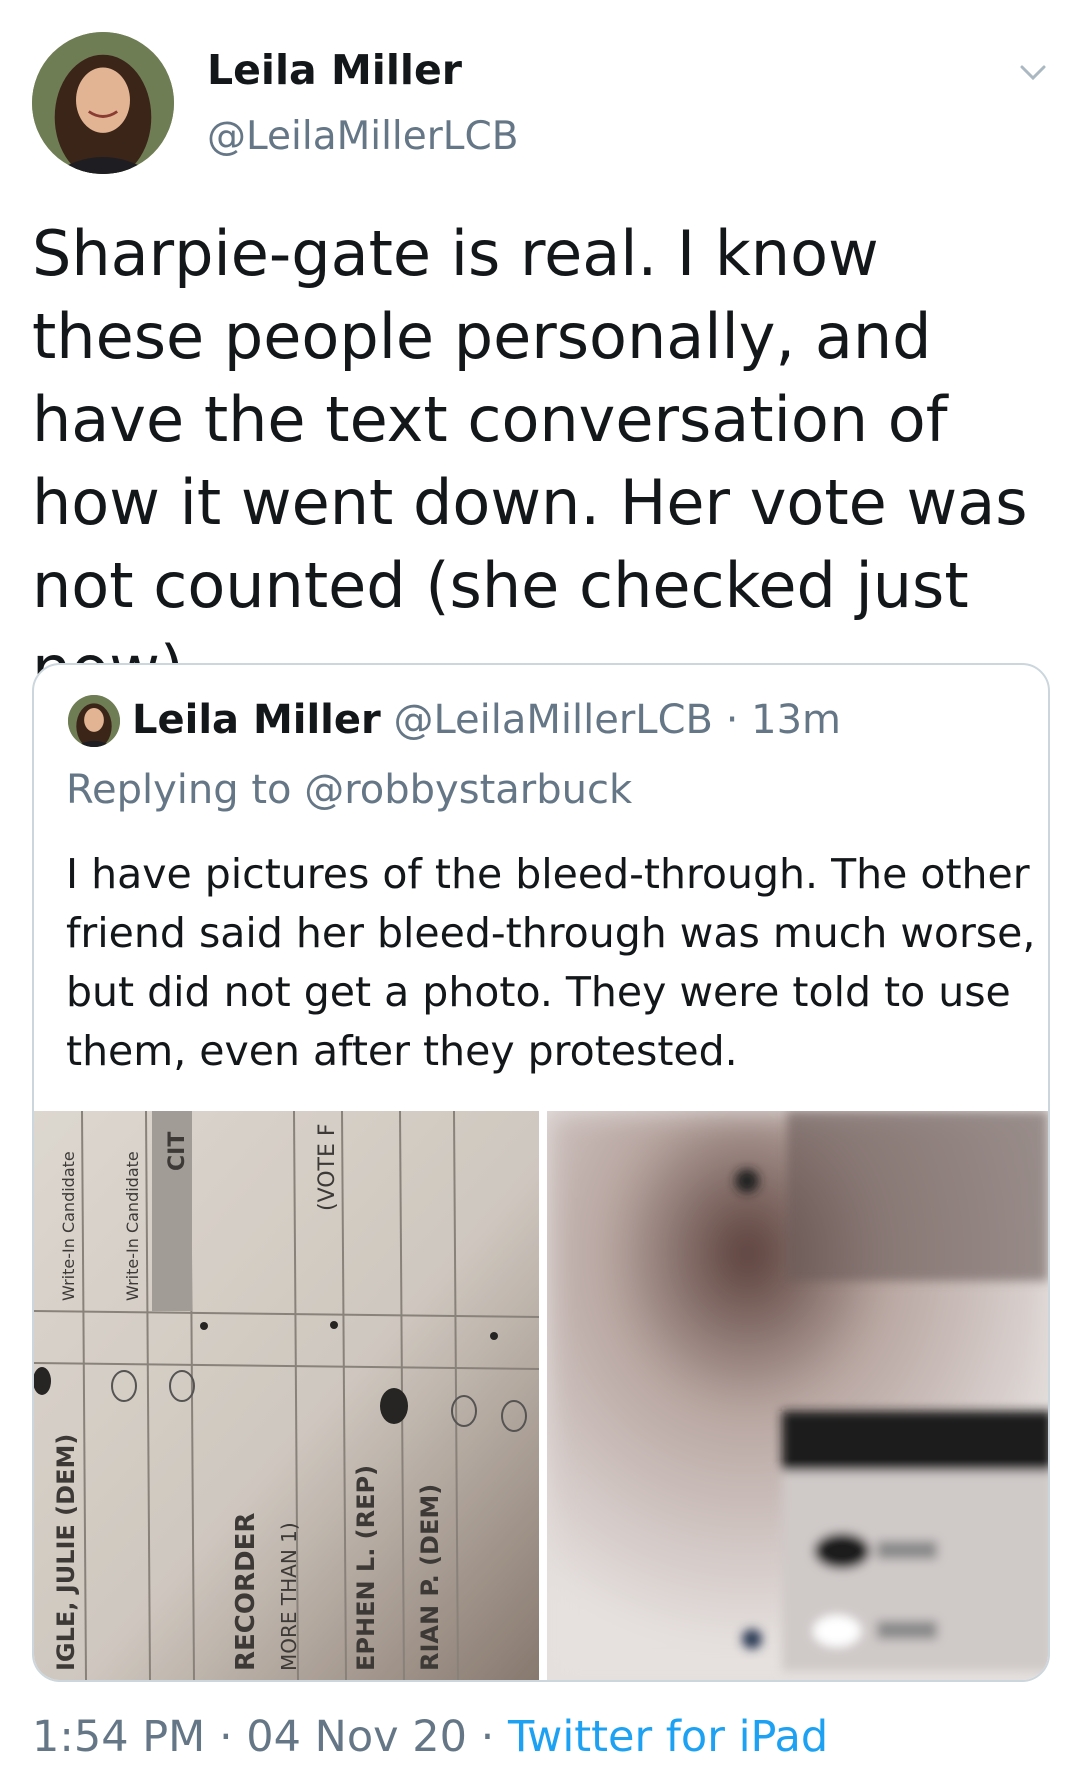  I want to click on tweet-time: 1:54 PM, so click(118, 1737).